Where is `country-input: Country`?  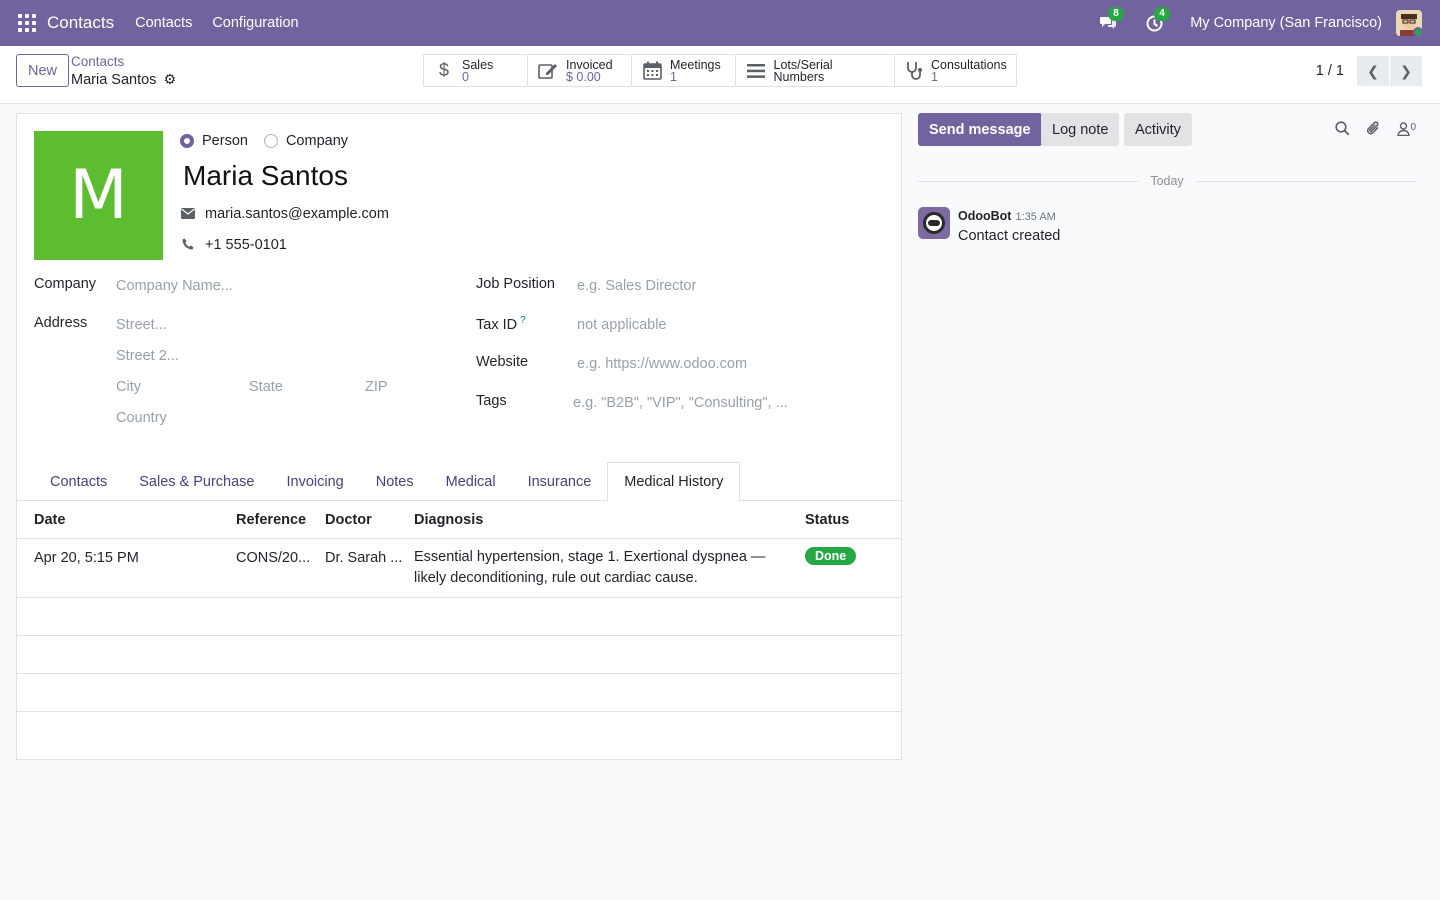
country-input: Country is located at coordinates (141, 418).